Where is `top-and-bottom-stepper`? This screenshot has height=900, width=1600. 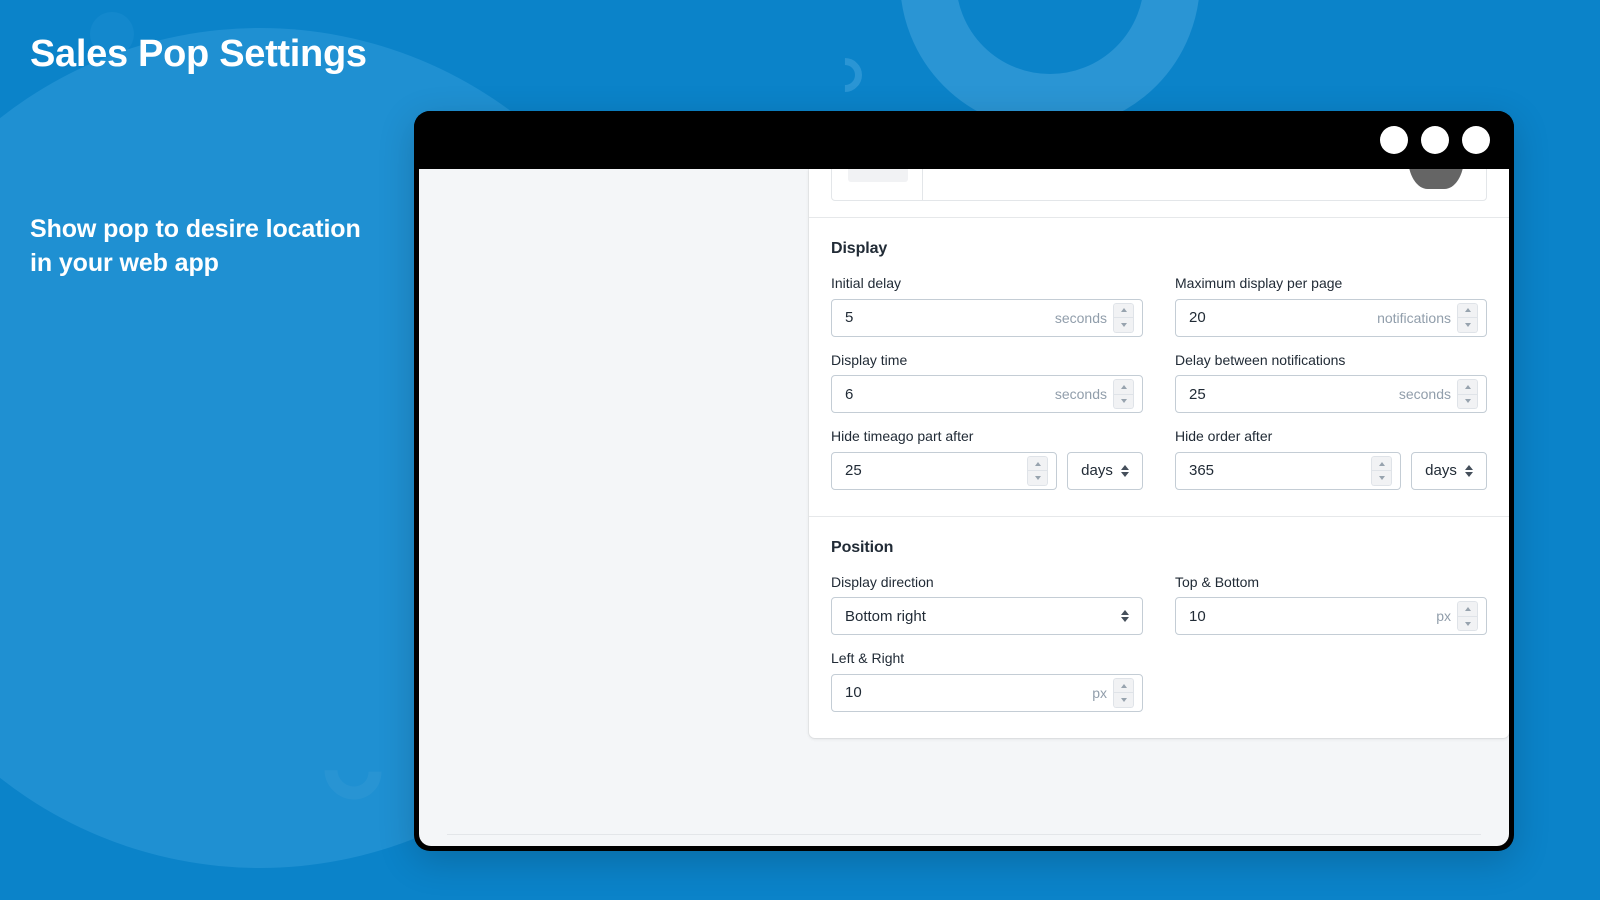
top-and-bottom-stepper is located at coordinates (1467, 616).